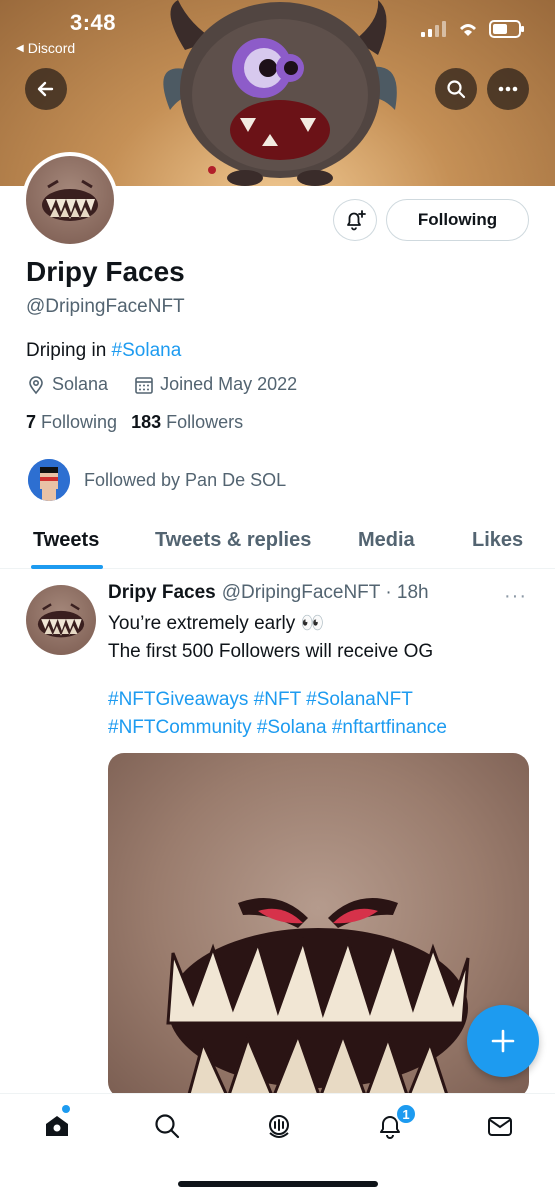 The image size is (555, 1200). What do you see at coordinates (185, 479) in the screenshot?
I see `followed-by-text: Followed by Pan De SOL` at bounding box center [185, 479].